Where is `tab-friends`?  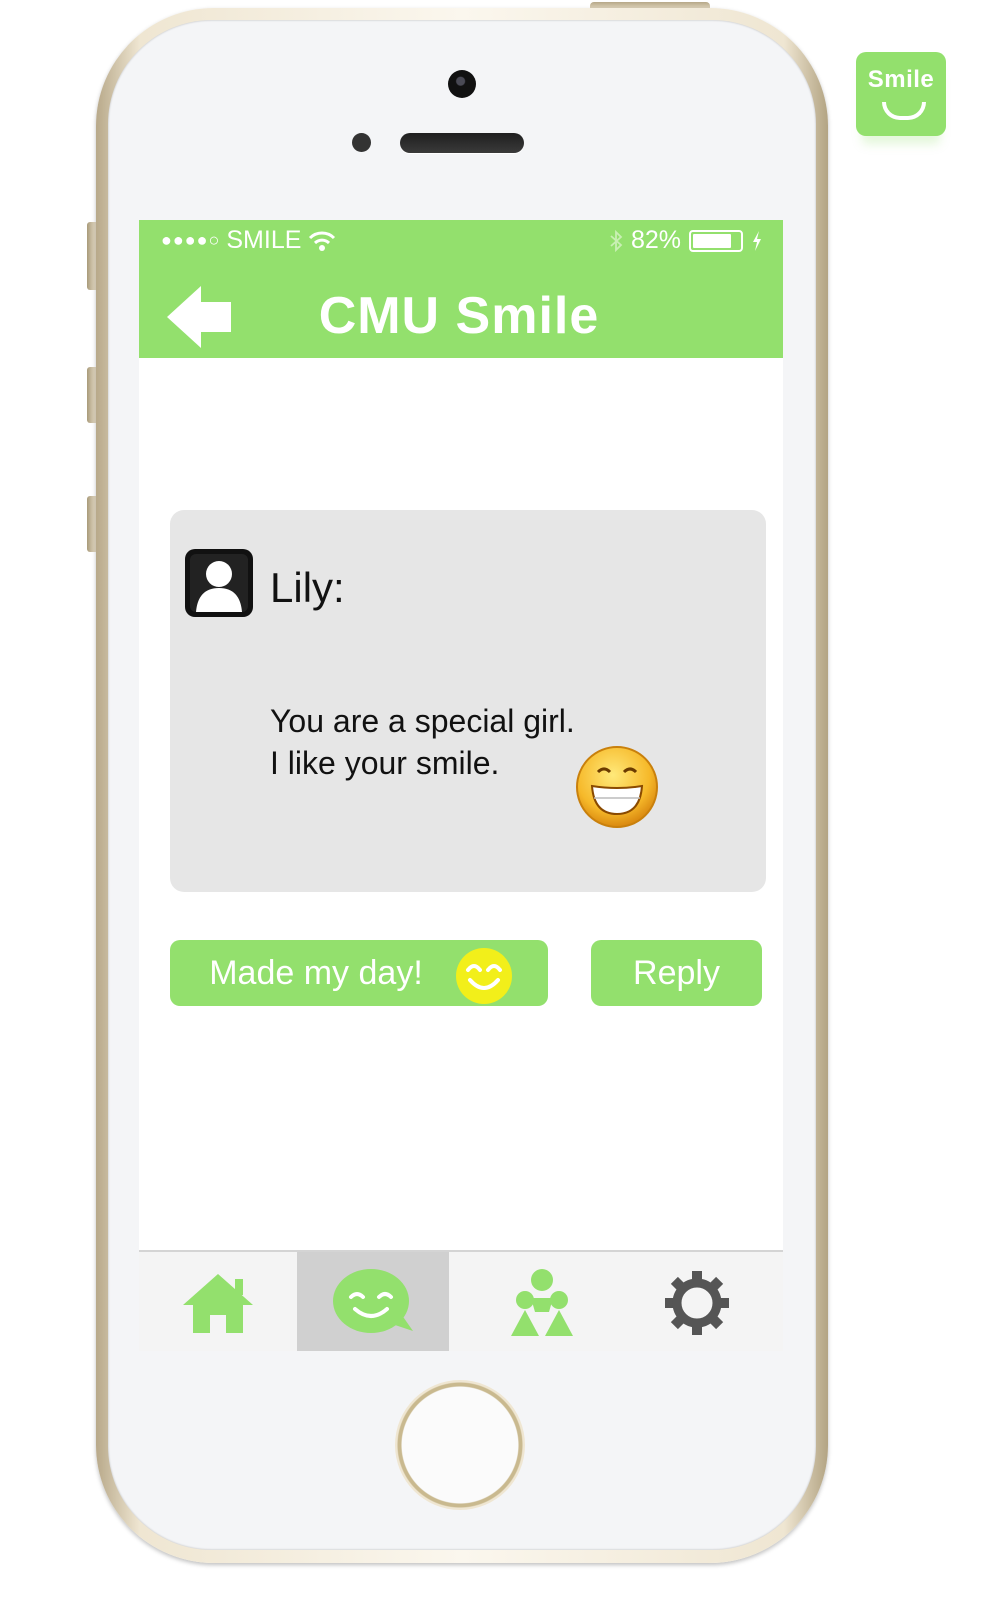 tab-friends is located at coordinates (542, 1301).